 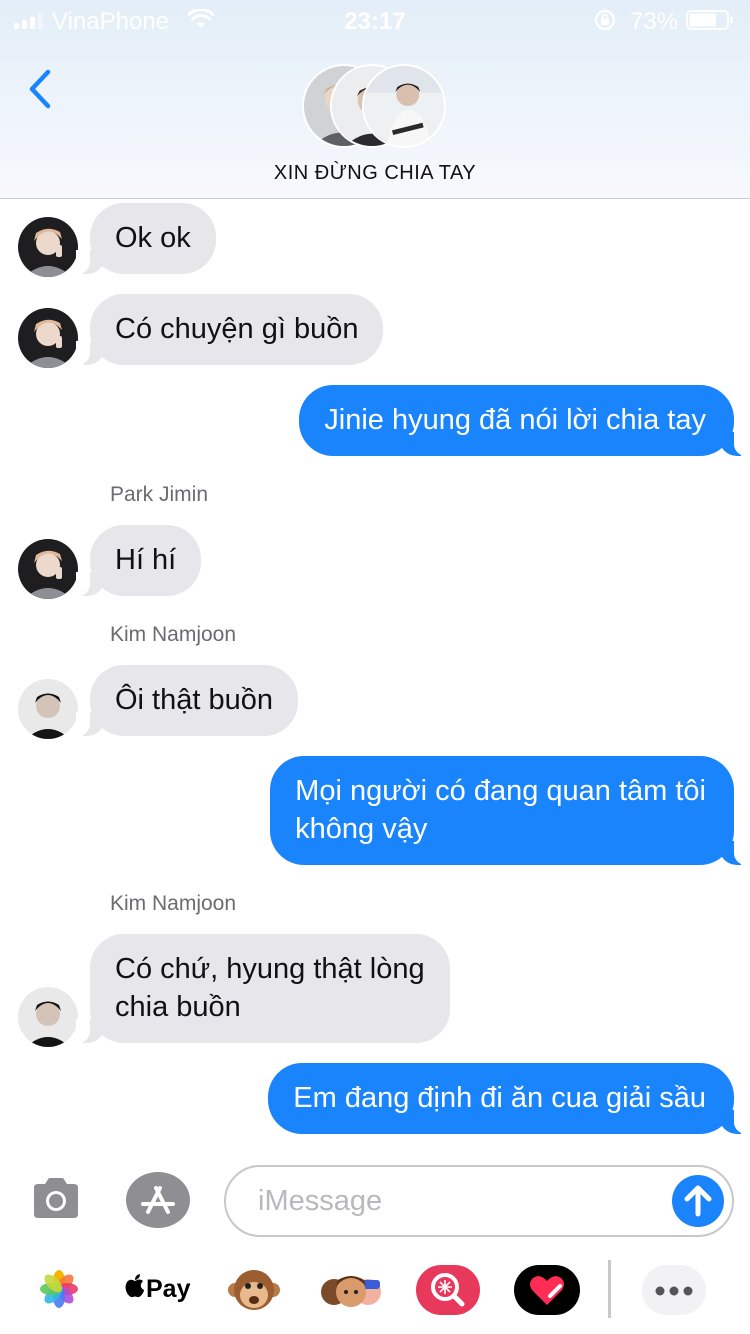 I want to click on member-avatar-photo, so click(x=404, y=106).